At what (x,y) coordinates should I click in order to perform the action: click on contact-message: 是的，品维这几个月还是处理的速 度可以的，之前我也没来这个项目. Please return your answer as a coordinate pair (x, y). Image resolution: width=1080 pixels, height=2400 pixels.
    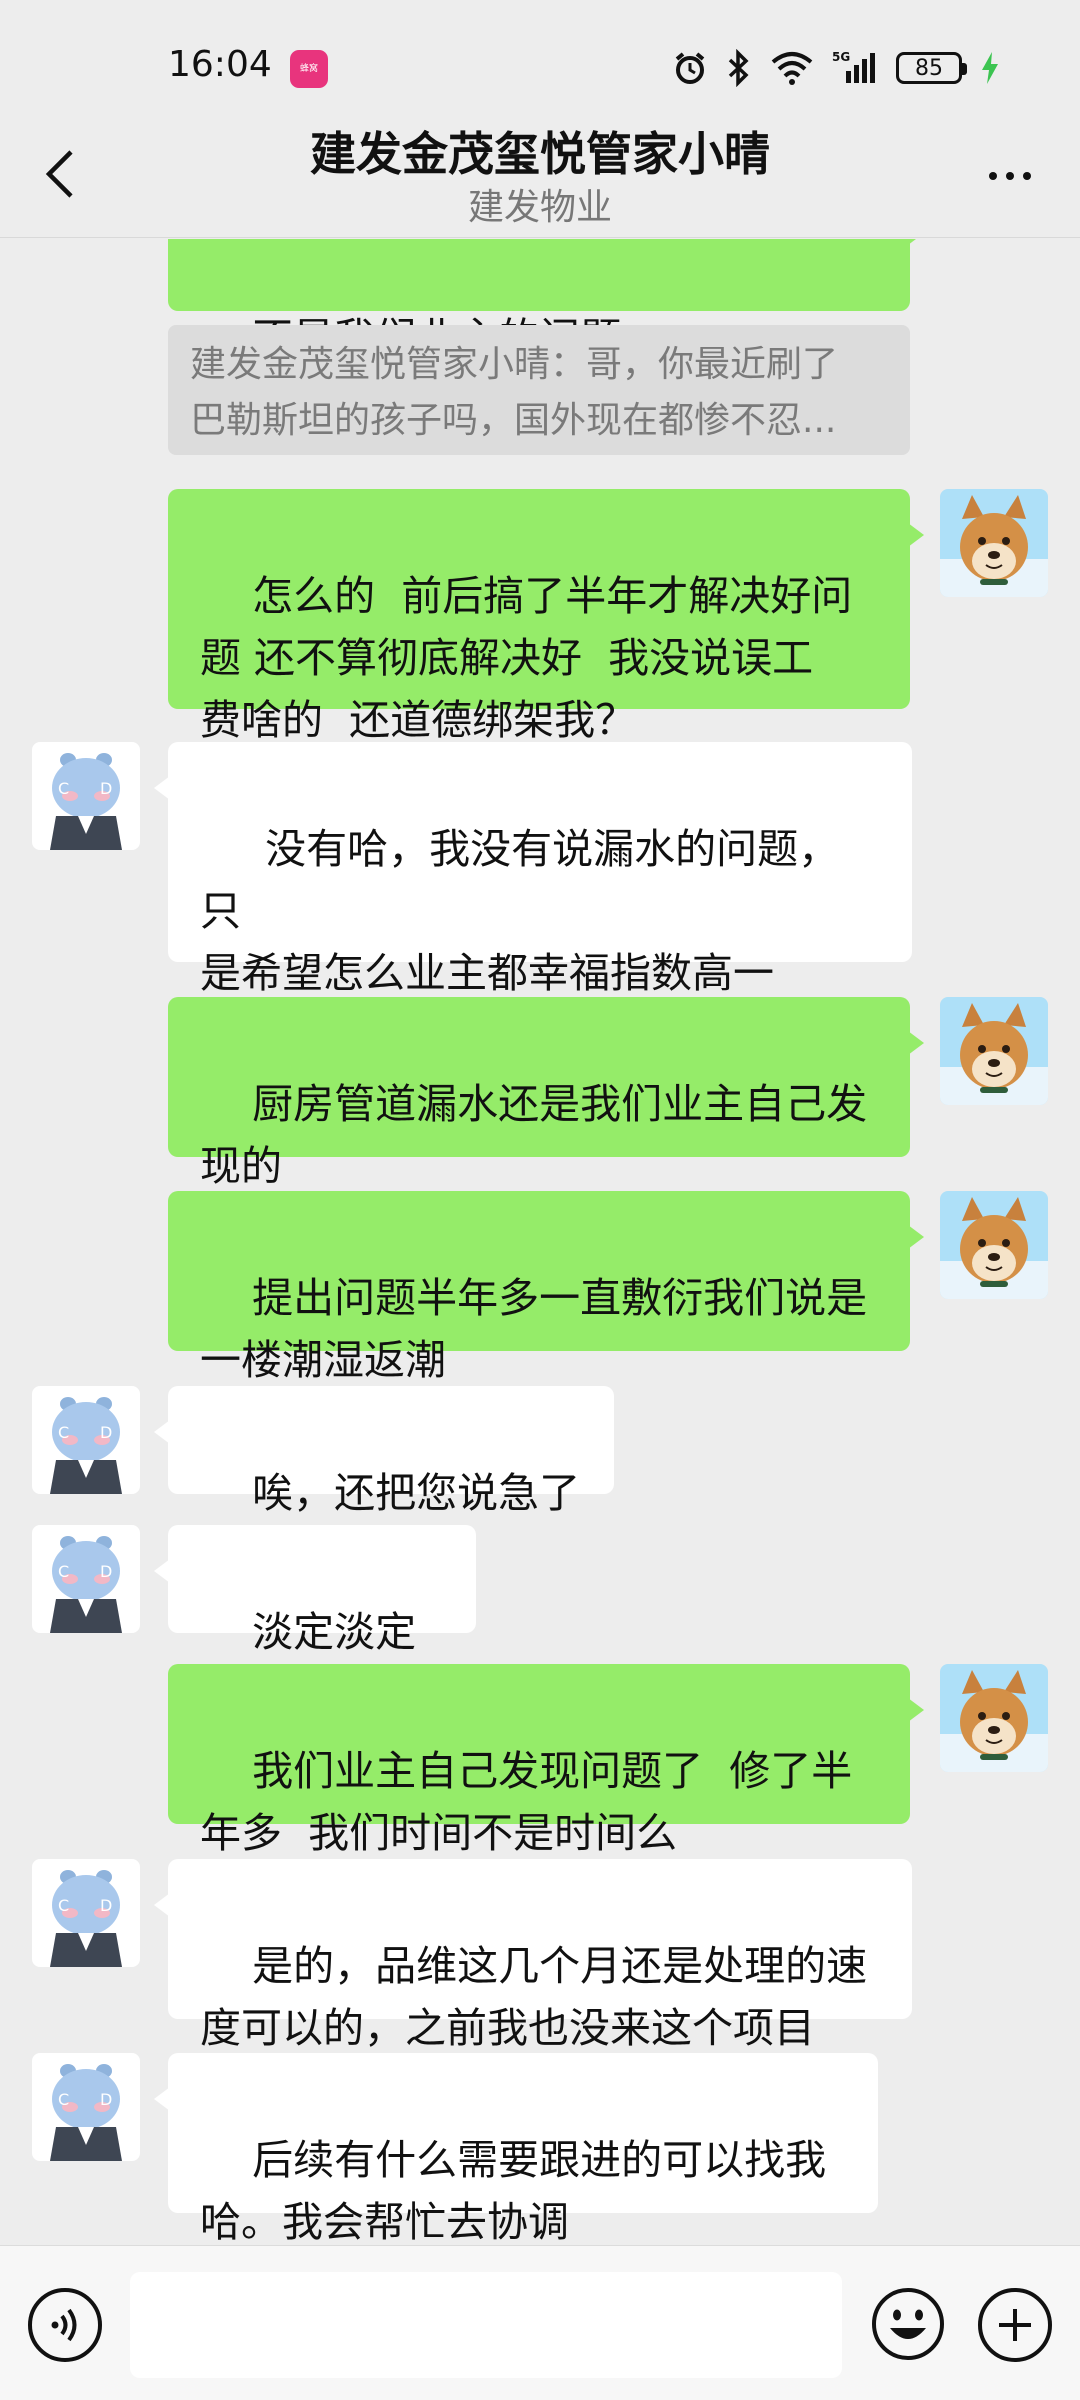
    Looking at the image, I should click on (533, 1955).